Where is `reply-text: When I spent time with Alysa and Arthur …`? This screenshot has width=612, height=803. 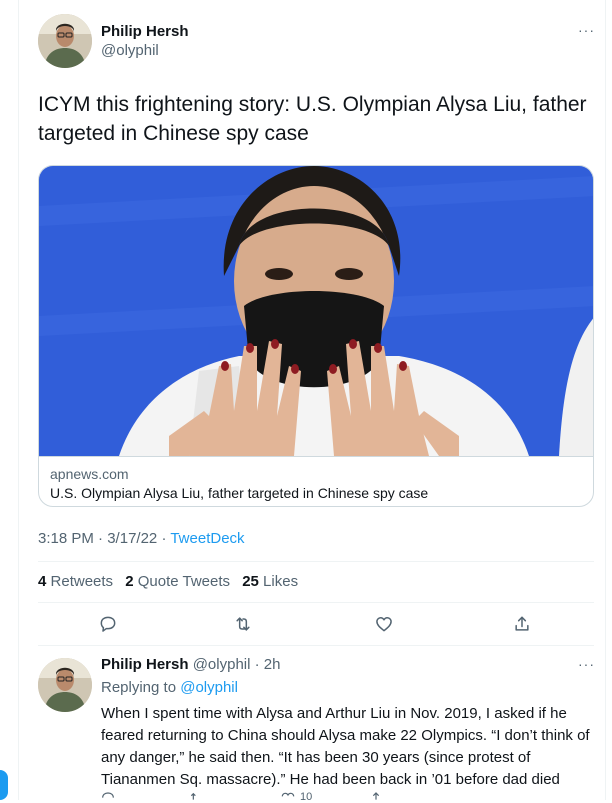 reply-text: When I spent time with Alysa and Arthur … is located at coordinates (345, 746).